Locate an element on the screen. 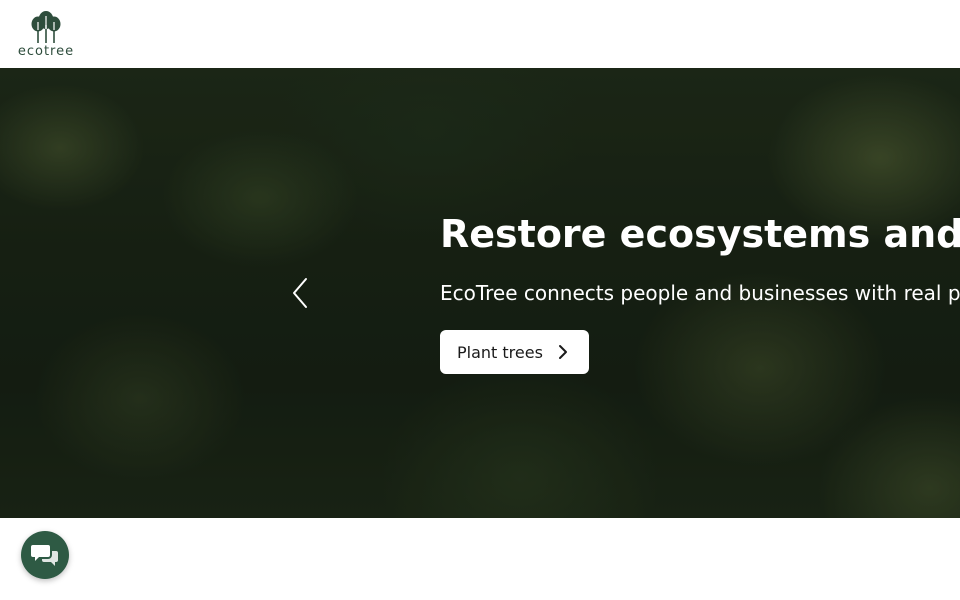 This screenshot has width=960, height=600. brand-name: ecotree is located at coordinates (46, 51).